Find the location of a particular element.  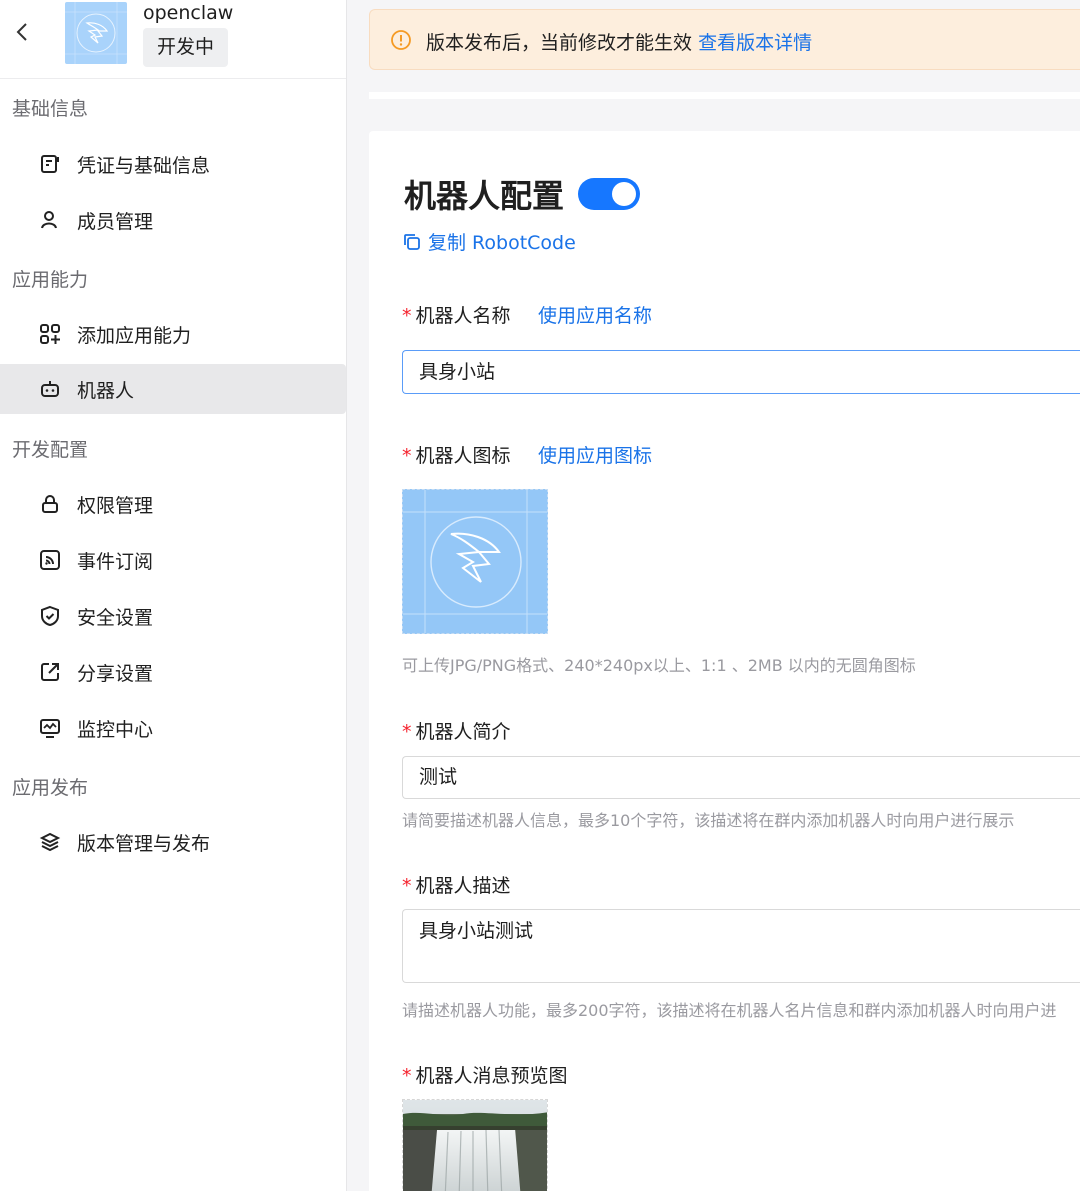

app-logo is located at coordinates (96, 33).